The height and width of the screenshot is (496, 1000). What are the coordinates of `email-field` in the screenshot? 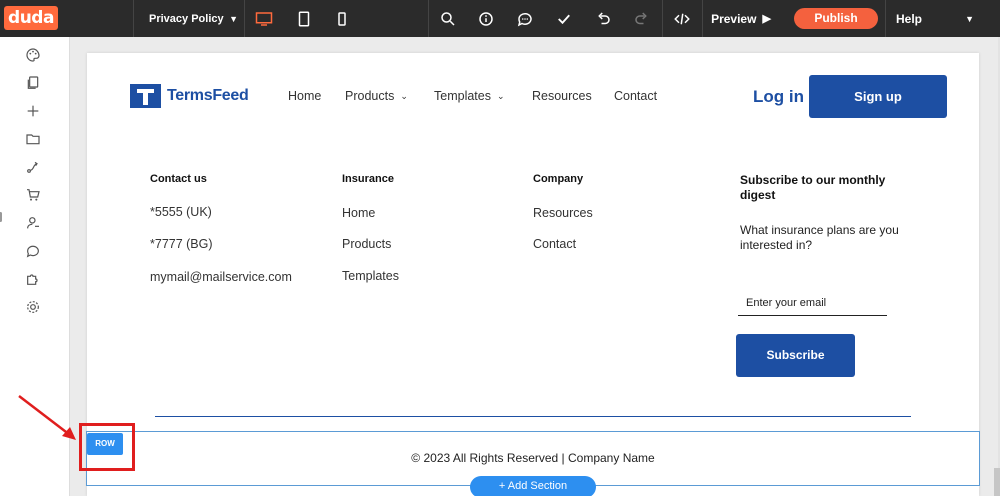 It's located at (812, 303).